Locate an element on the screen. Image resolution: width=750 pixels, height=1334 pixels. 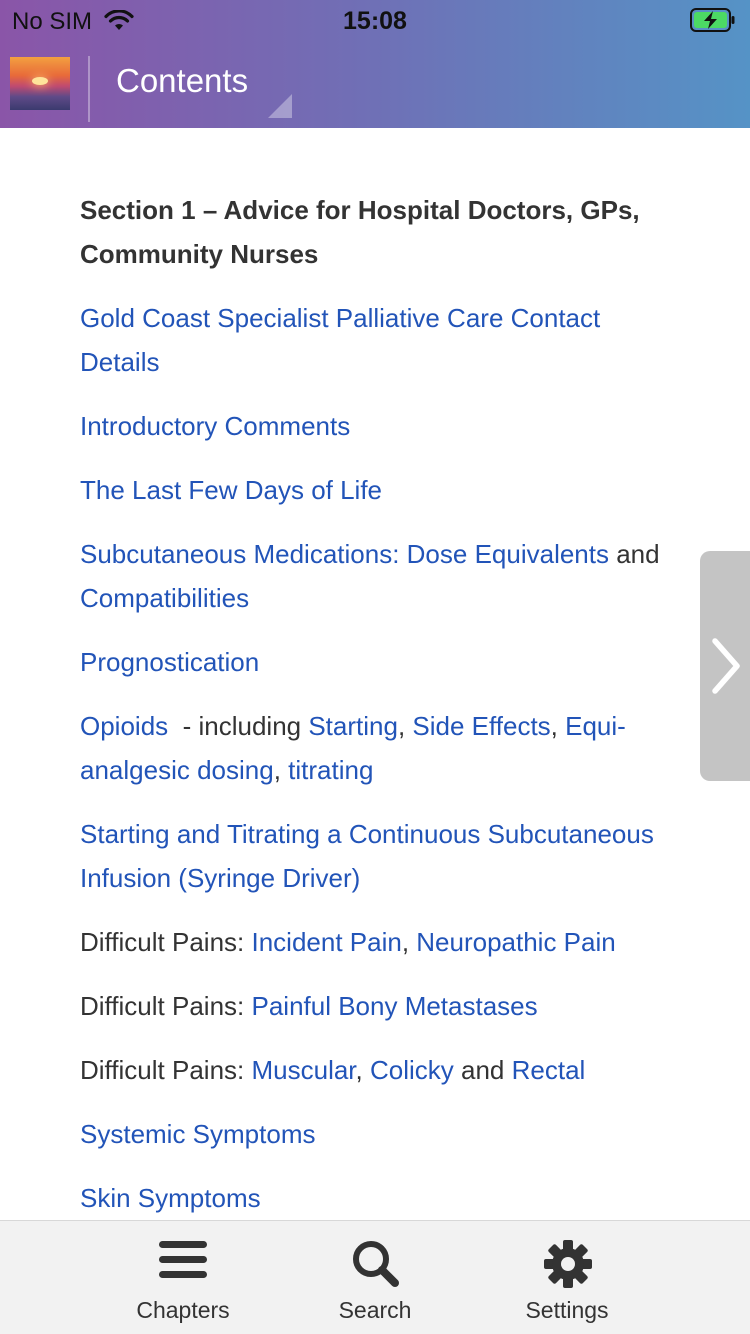
link-opioids-starting: Starting is located at coordinates (353, 726).